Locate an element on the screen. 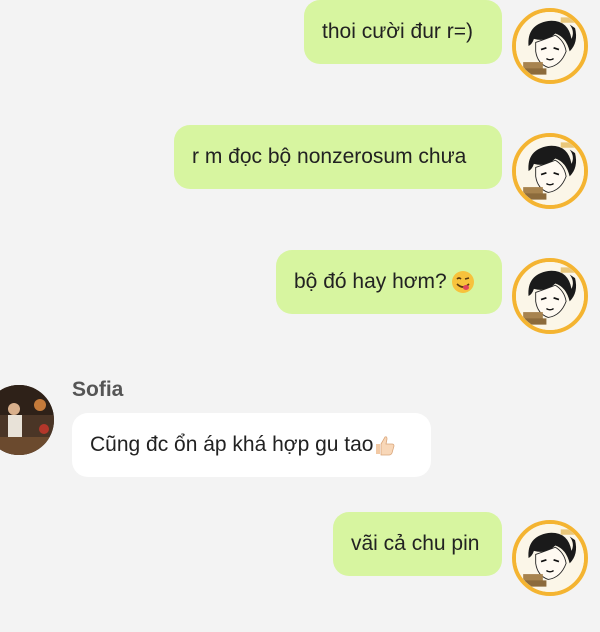 This screenshot has width=600, height=632. photo-avatar-icon is located at coordinates (27, 420).